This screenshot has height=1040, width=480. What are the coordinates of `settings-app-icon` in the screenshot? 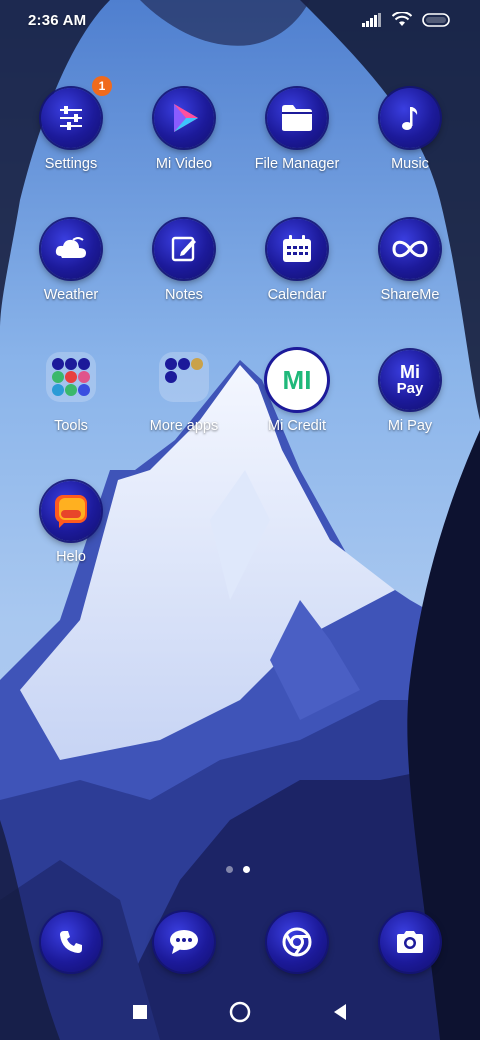 It's located at (71, 118).